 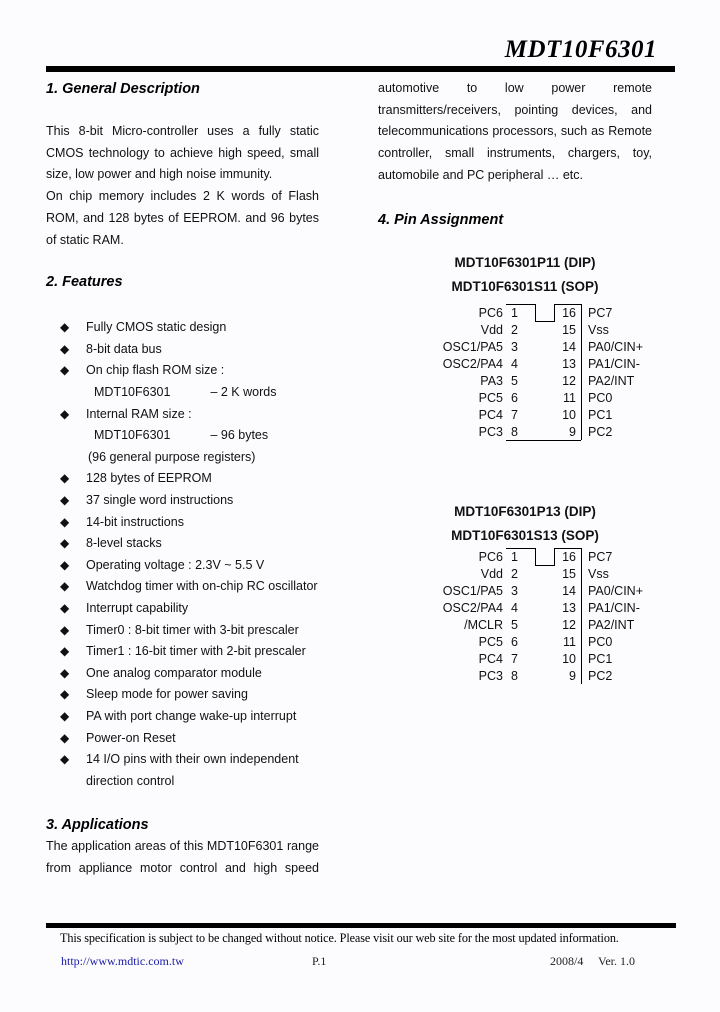 What do you see at coordinates (569, 329) in the screenshot?
I see `pin-right-number: 15` at bounding box center [569, 329].